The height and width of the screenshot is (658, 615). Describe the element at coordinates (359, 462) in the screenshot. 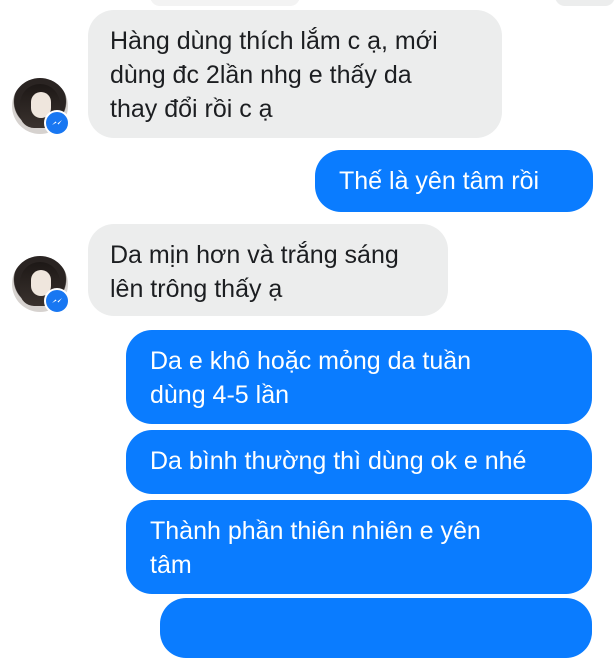

I see `outgoing-message-bubble: Da bình thường thì dùng ok e nhé` at that location.